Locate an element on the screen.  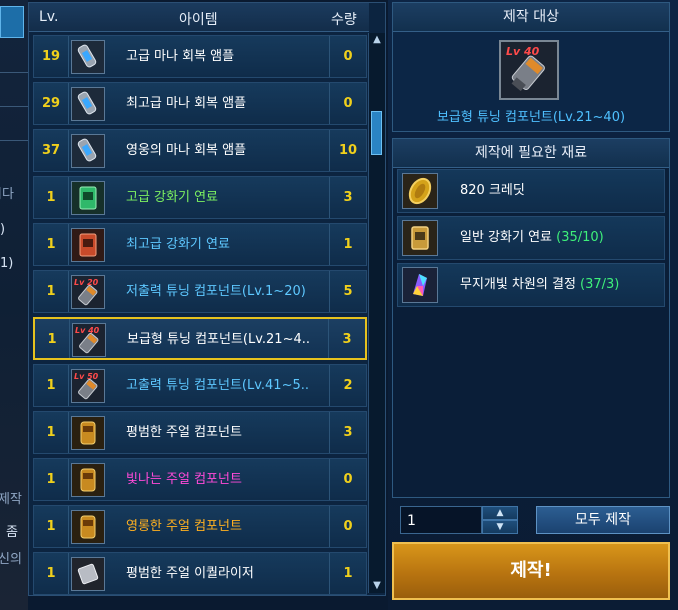
normal-fuel-icon is located at coordinates (420, 238).